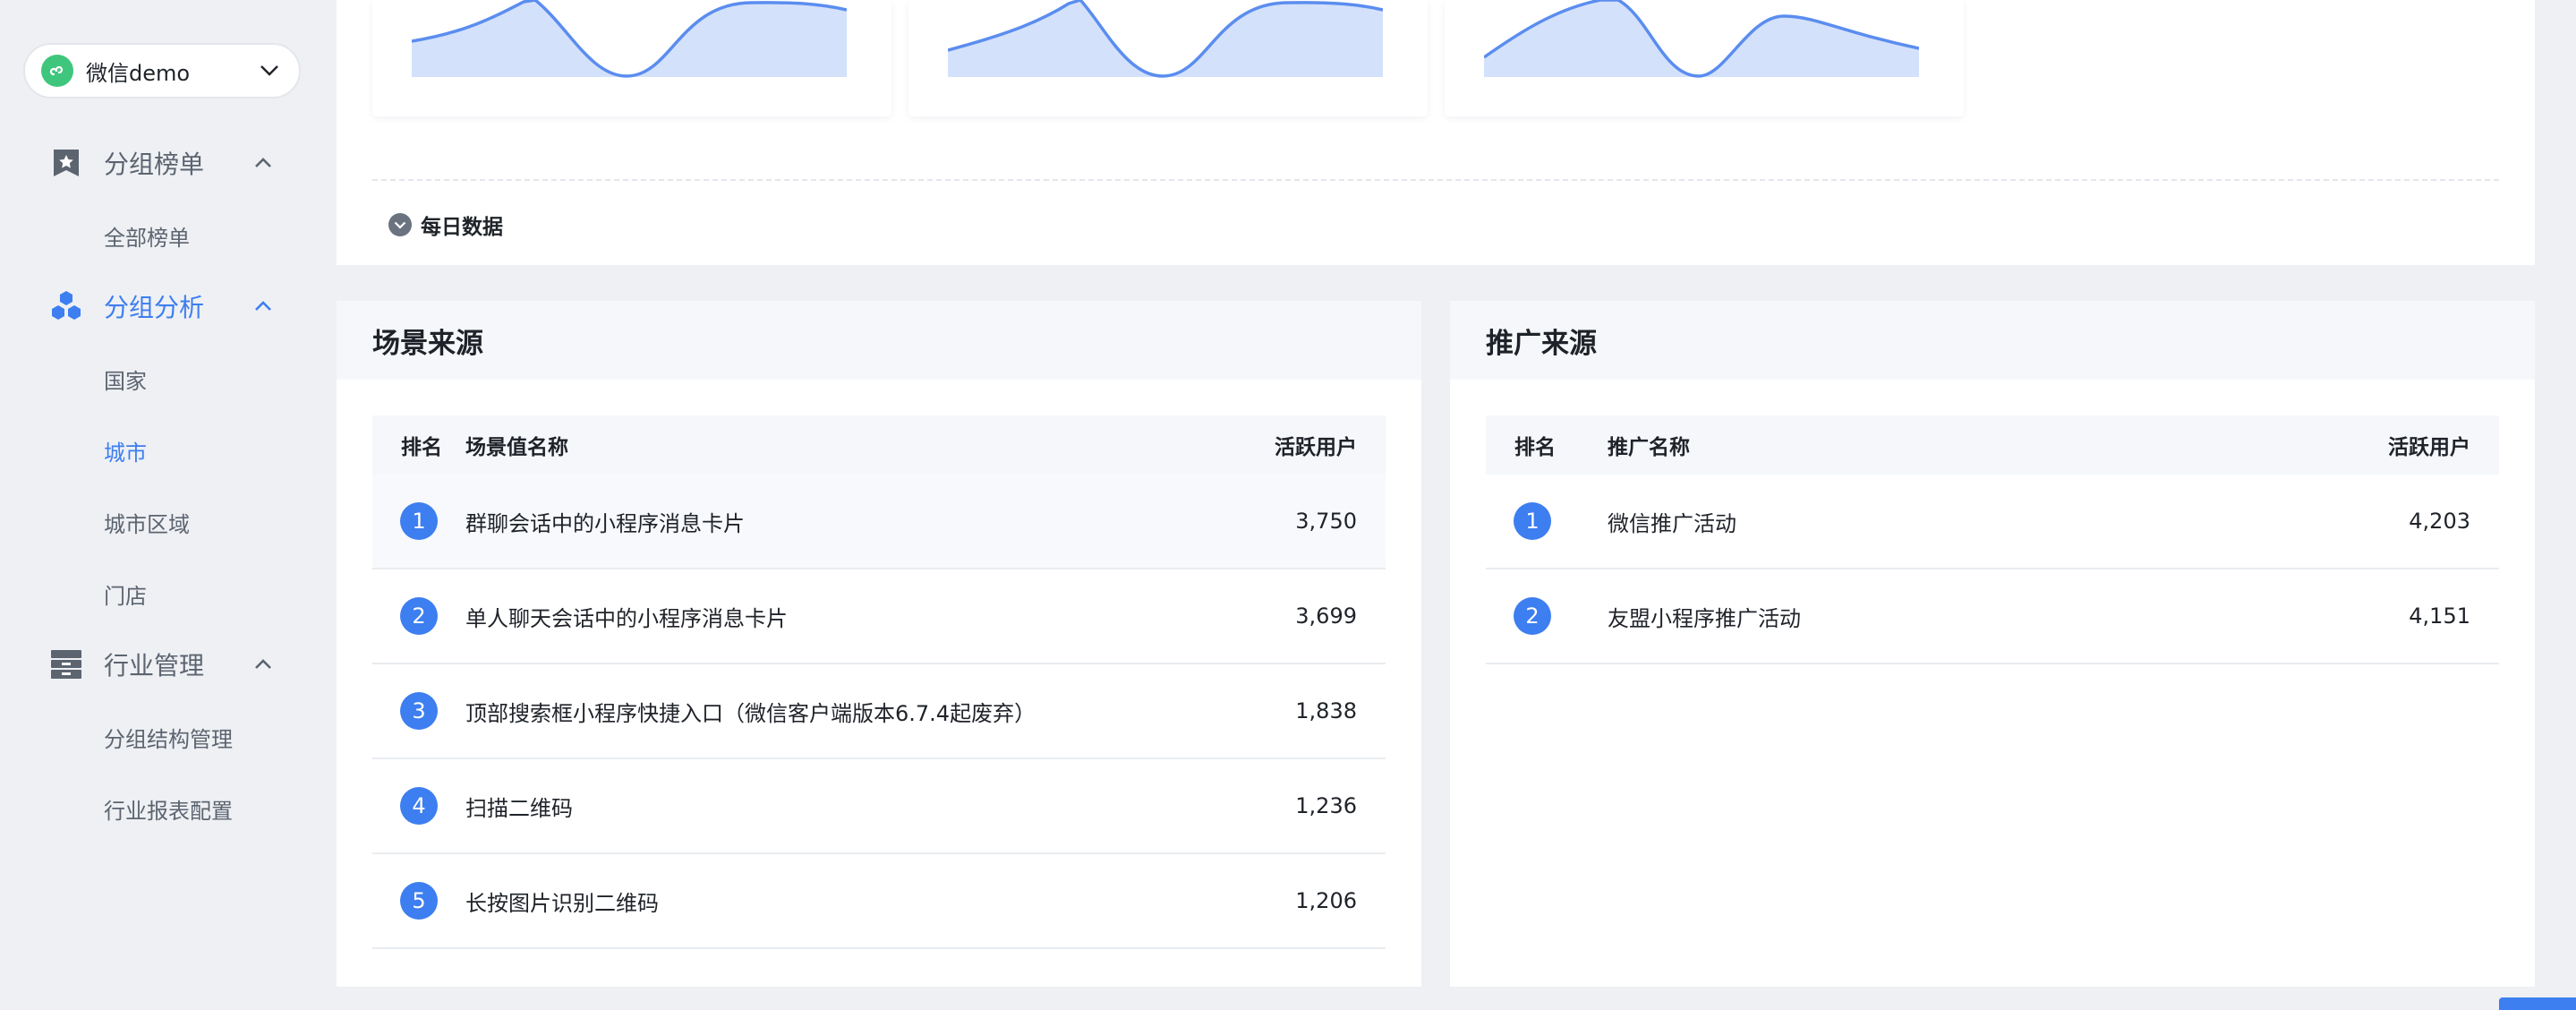 The image size is (2576, 1010). I want to click on scene-name: 群聊会话中的小程序消息卡片, so click(605, 523).